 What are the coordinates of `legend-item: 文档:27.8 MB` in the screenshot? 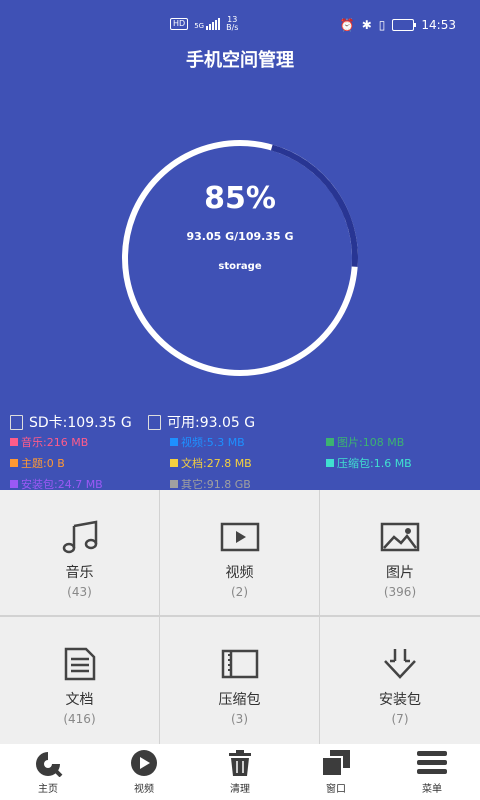 It's located at (211, 463).